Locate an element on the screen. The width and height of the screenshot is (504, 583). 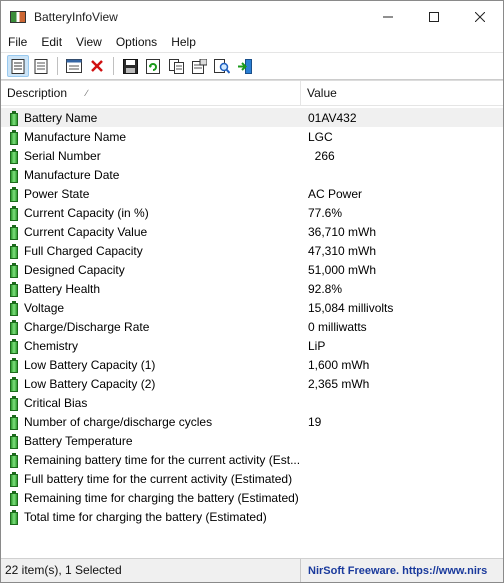
document-lines-icon is located at coordinates (41, 66).